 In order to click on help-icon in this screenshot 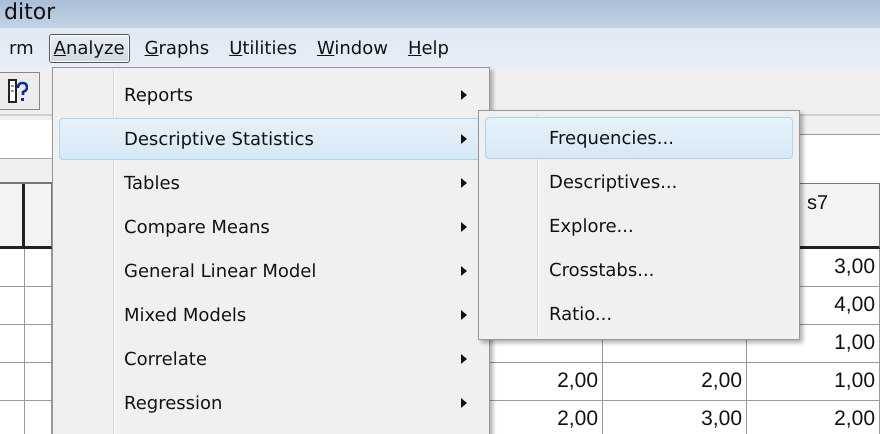, I will do `click(18, 91)`.